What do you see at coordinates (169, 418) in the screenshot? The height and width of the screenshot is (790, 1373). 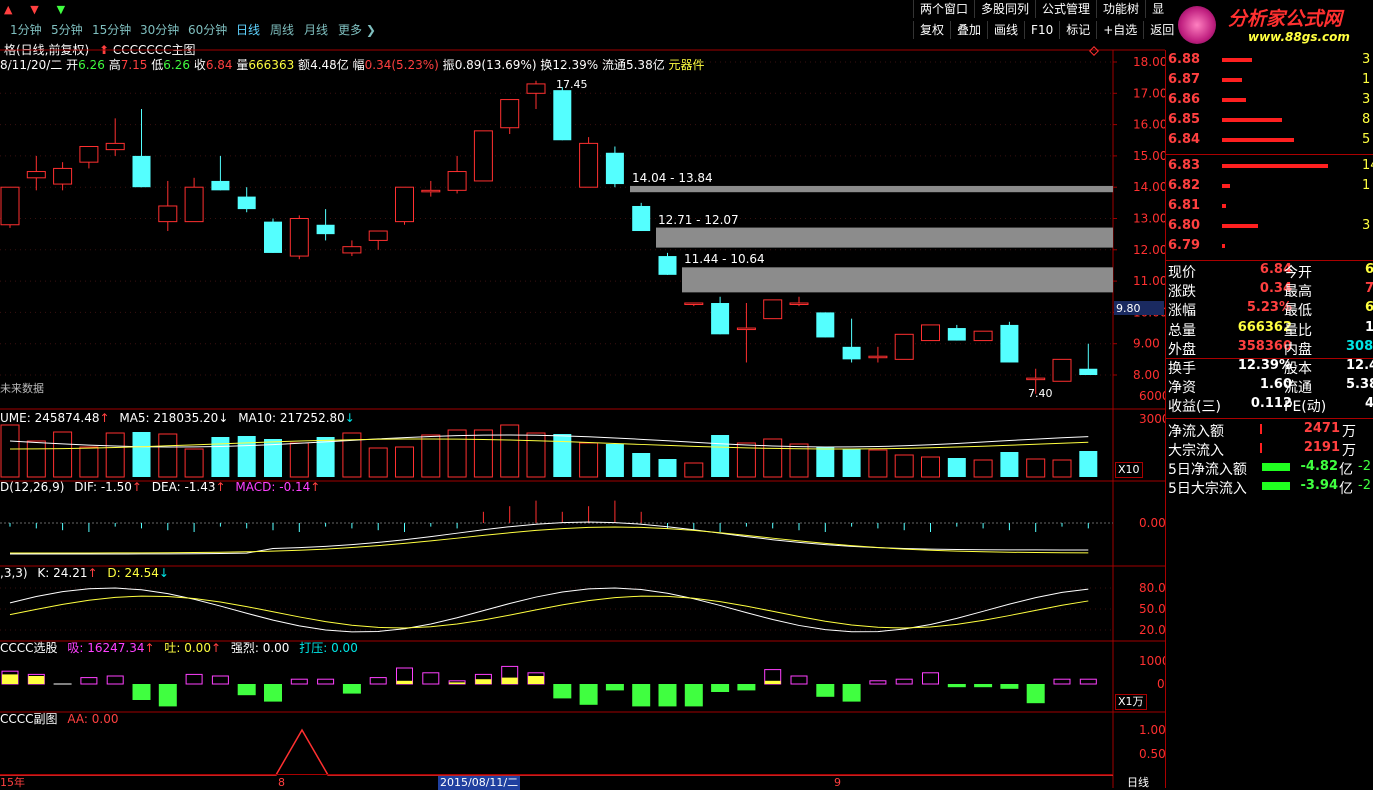 I see `volume-ma5: MA5: 218035.20` at bounding box center [169, 418].